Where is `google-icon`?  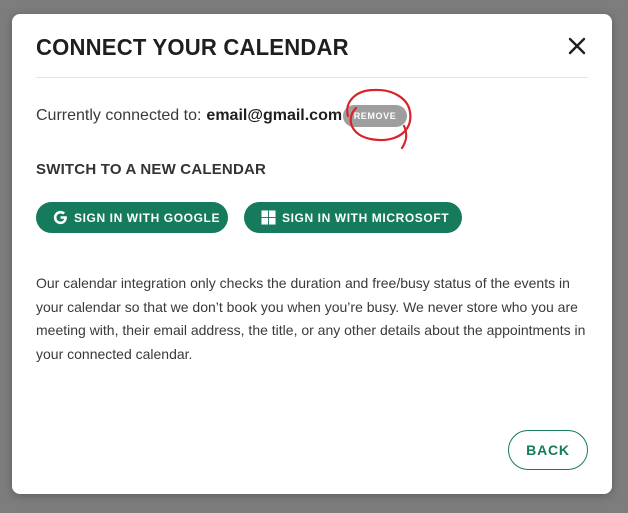 google-icon is located at coordinates (60, 218).